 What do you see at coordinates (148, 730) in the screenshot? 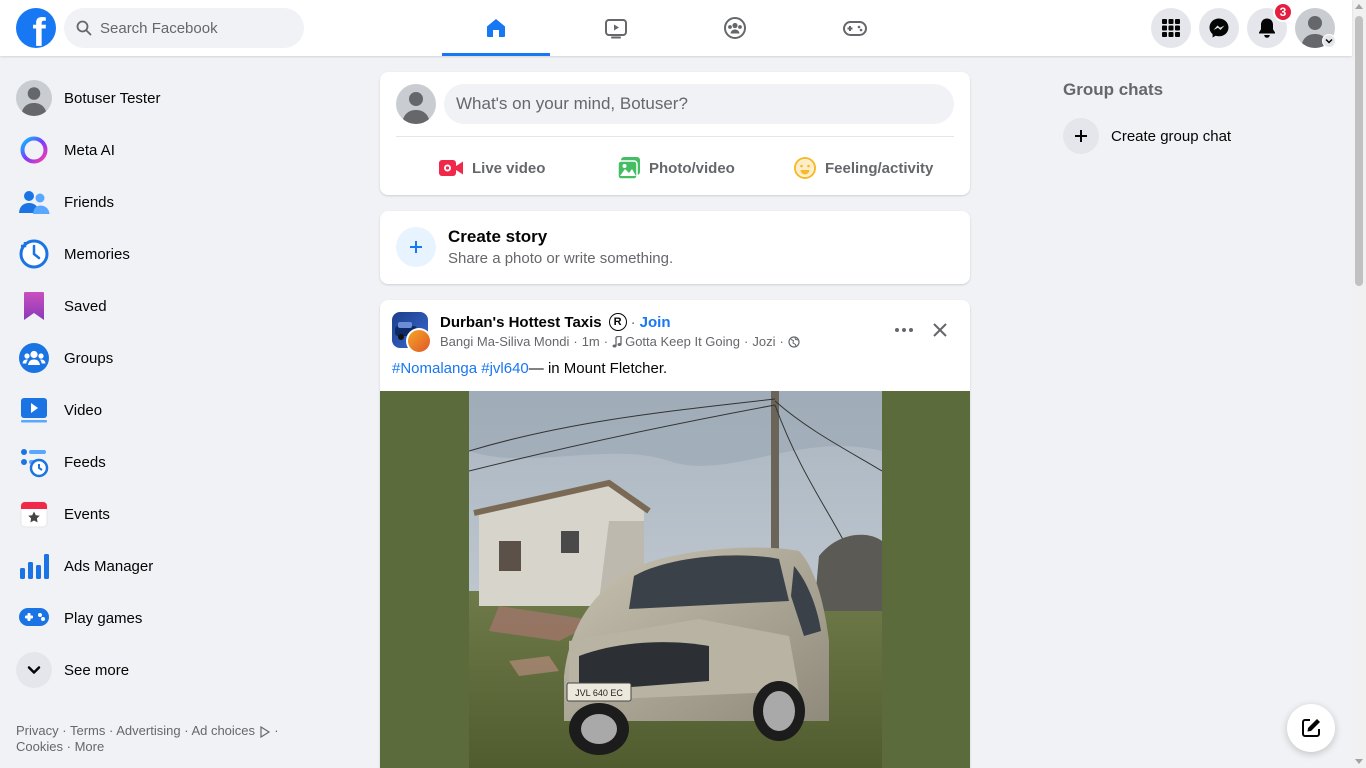
I see `advertising-link: Advertising` at bounding box center [148, 730].